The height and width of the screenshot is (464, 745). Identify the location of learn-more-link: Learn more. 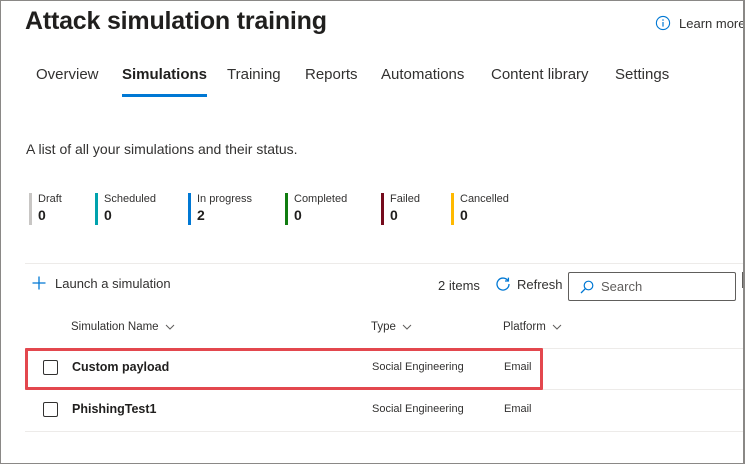
(700, 23).